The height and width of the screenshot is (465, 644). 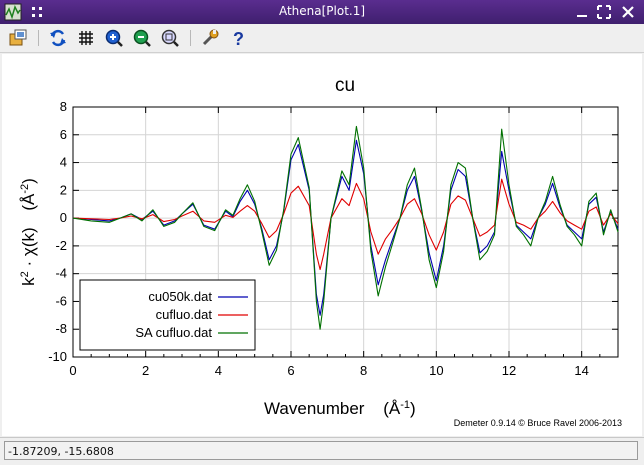 What do you see at coordinates (218, 370) in the screenshot?
I see `x-tick-label: 4` at bounding box center [218, 370].